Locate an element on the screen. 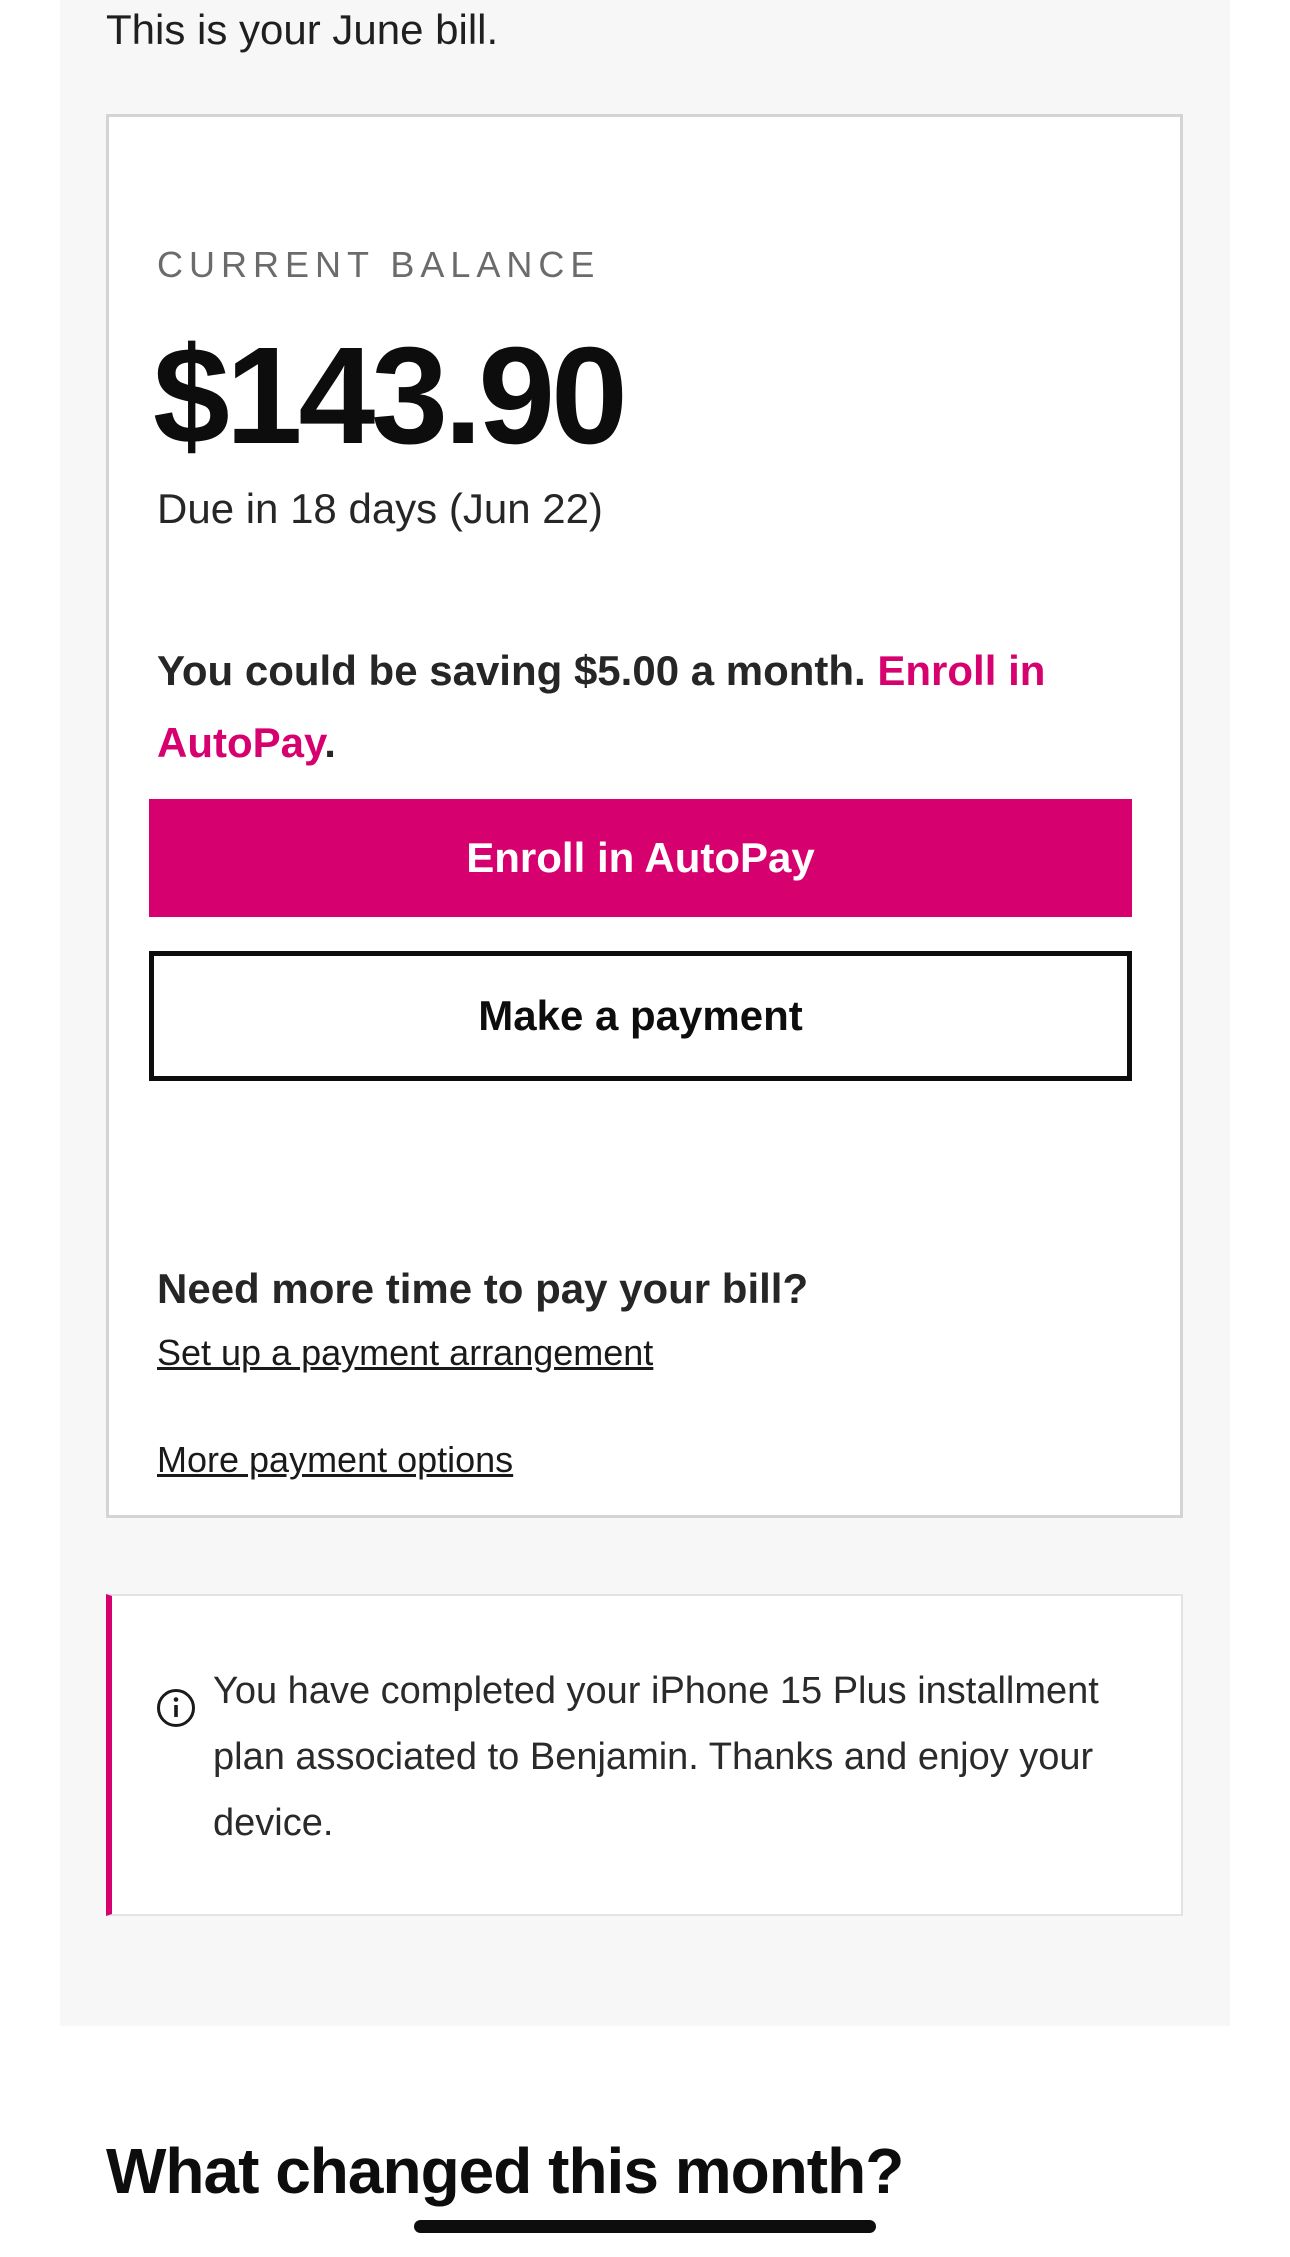 The image size is (1290, 2257). payment-arrangement-link: Set up a payment arrangement is located at coordinates (405, 1353).